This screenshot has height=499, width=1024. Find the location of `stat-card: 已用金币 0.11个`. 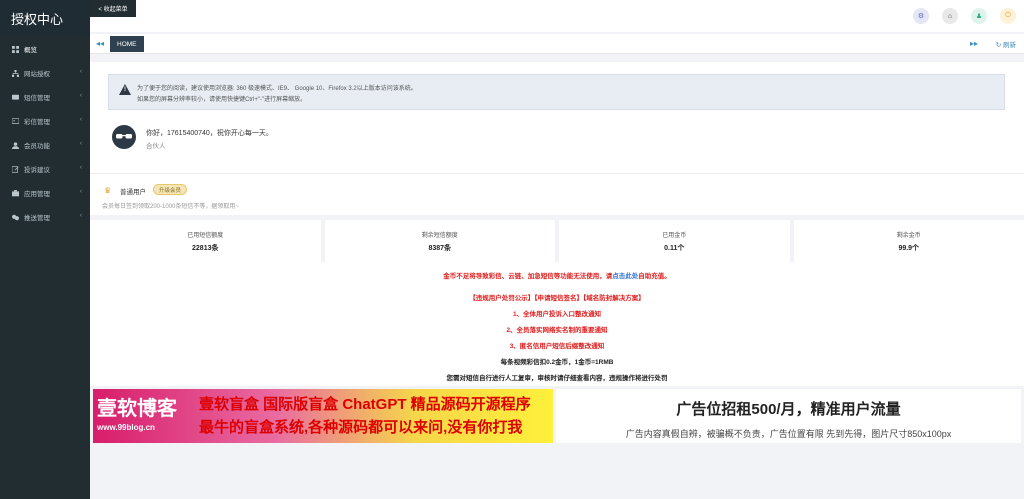

stat-card: 已用金币 0.11个 is located at coordinates (674, 241).